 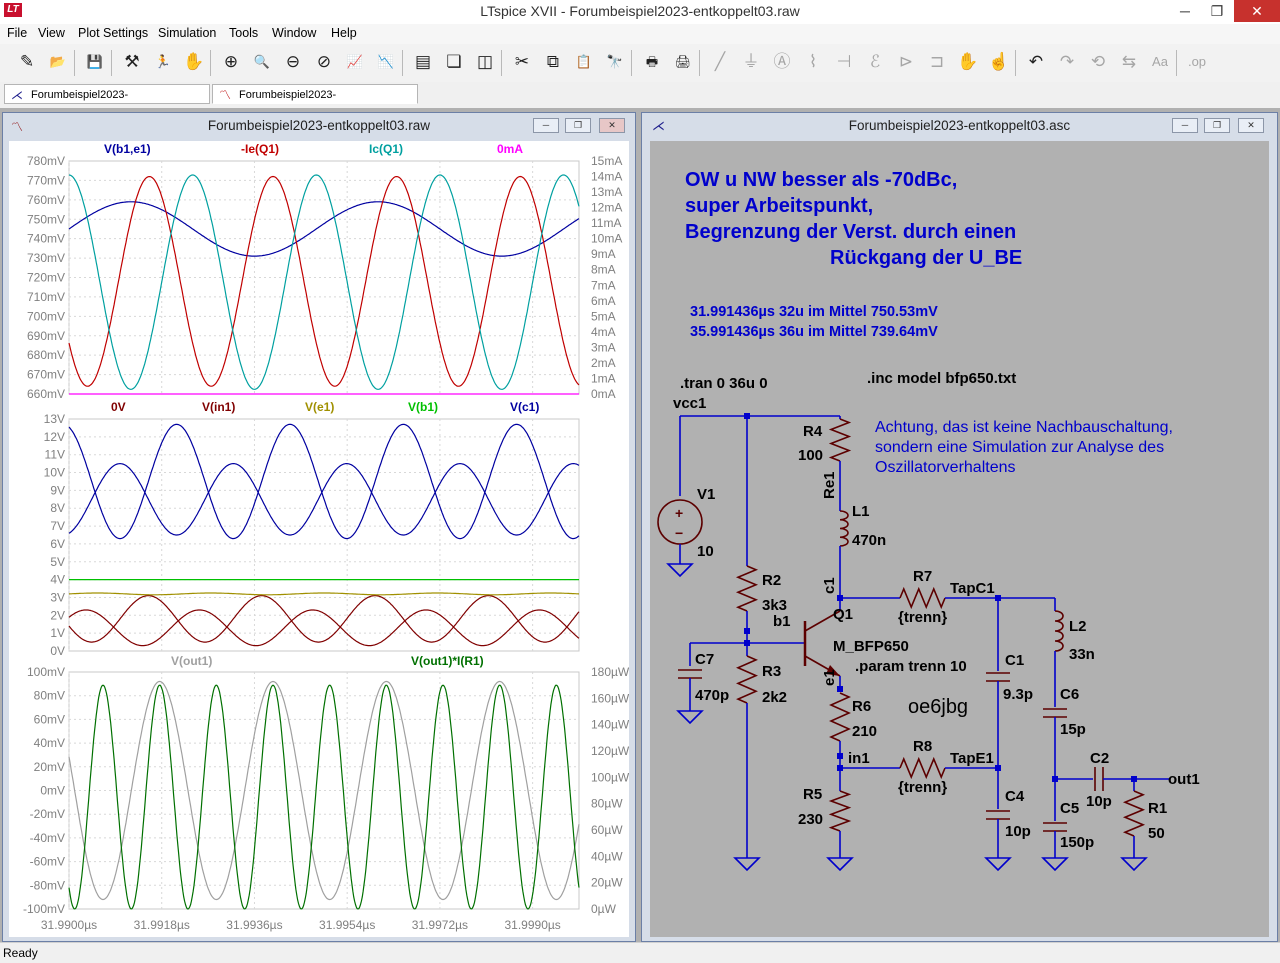 What do you see at coordinates (607, 804) in the screenshot?
I see `y2-tick-label: 80µW` at bounding box center [607, 804].